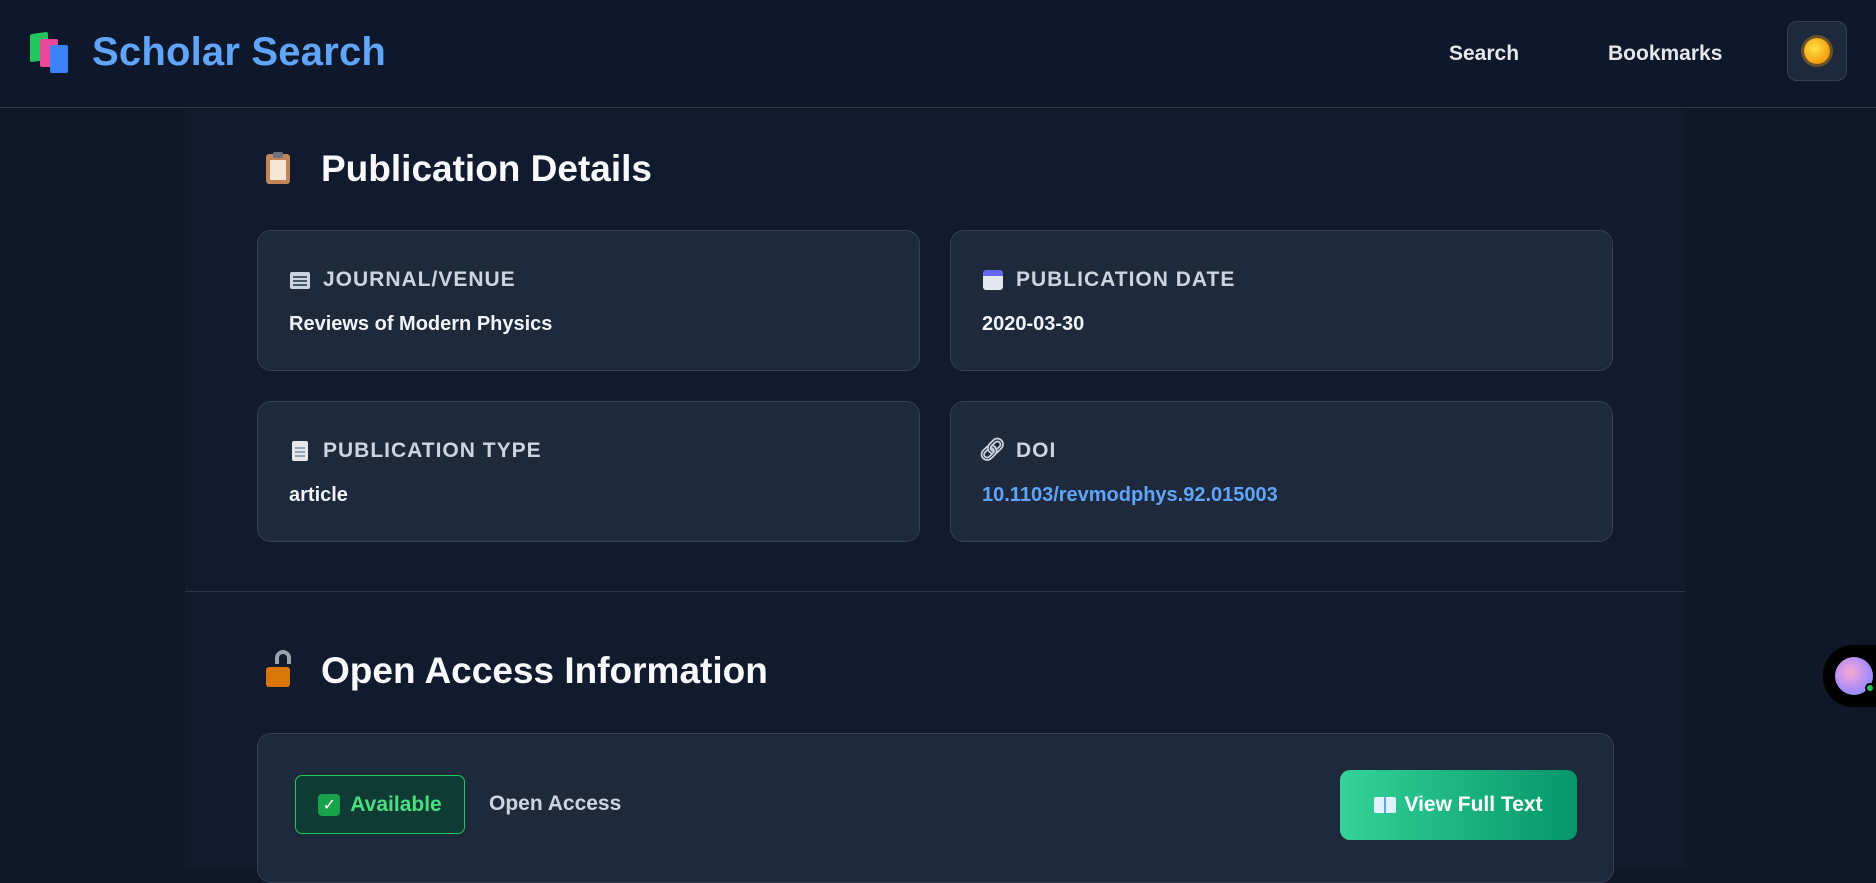  I want to click on books-icon, so click(52, 53).